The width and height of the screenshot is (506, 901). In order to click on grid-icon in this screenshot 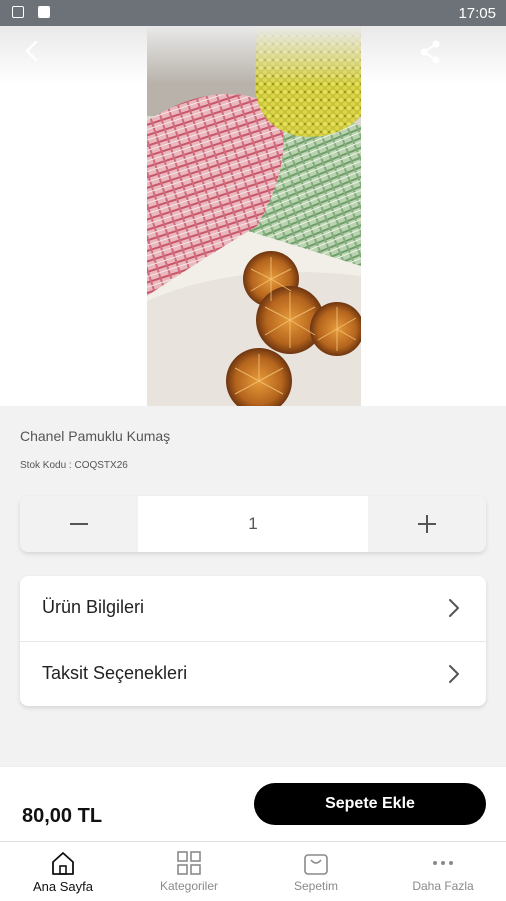, I will do `click(189, 863)`.